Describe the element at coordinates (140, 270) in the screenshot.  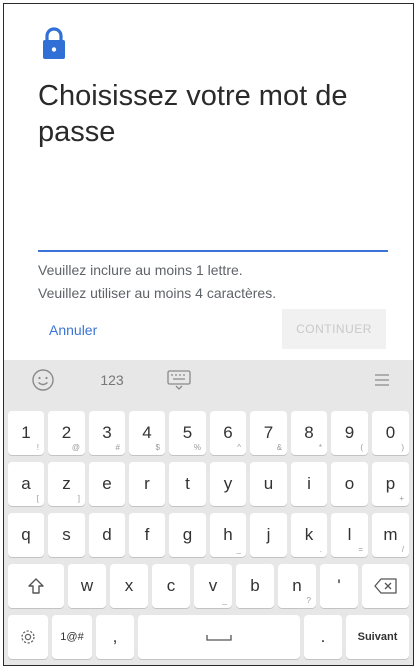
I see `hint-letter: Veuillez inclure au moins 1 lettre.` at that location.